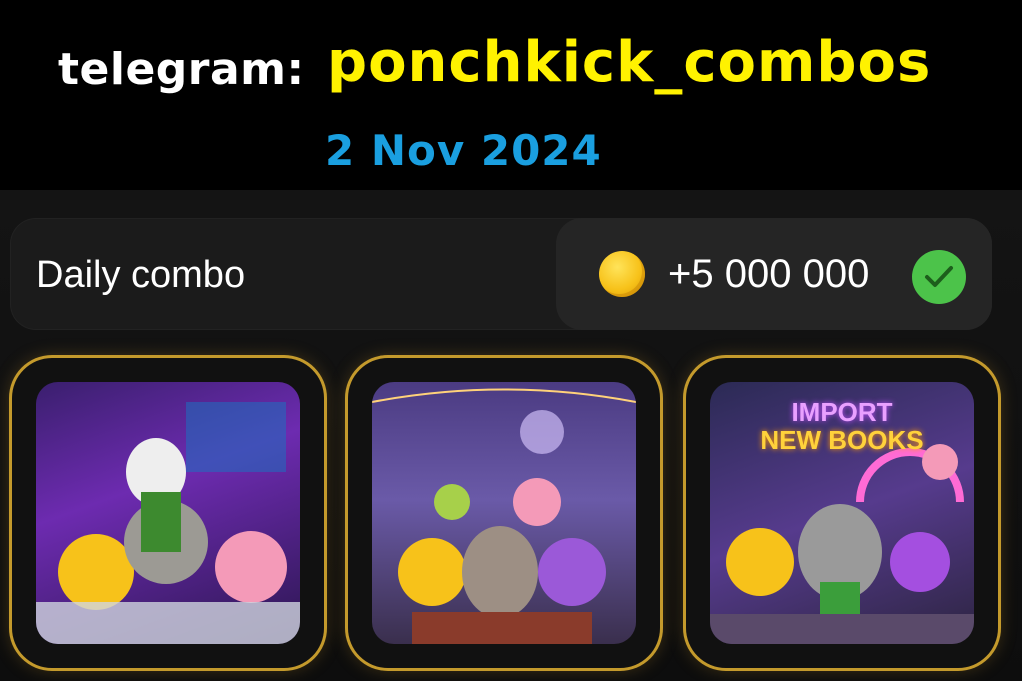  I want to click on reward-amount: +5 000 000, so click(769, 274).